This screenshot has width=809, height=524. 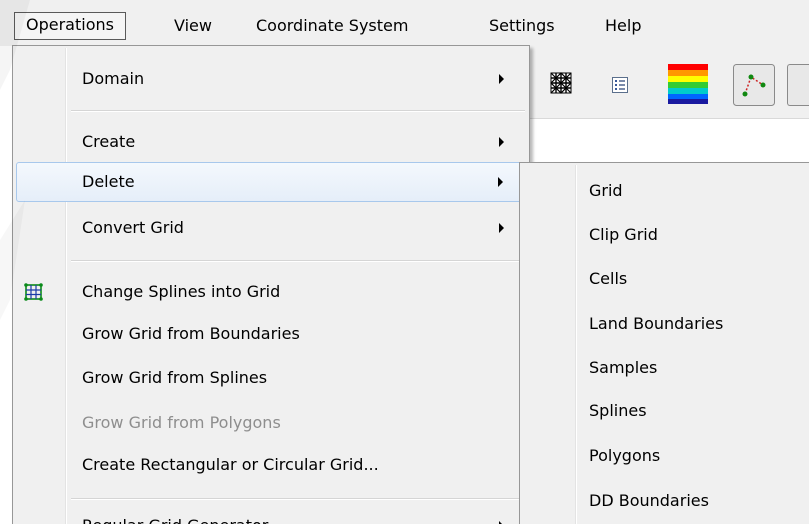 What do you see at coordinates (271, 142) in the screenshot?
I see `menu-item-create: Create` at bounding box center [271, 142].